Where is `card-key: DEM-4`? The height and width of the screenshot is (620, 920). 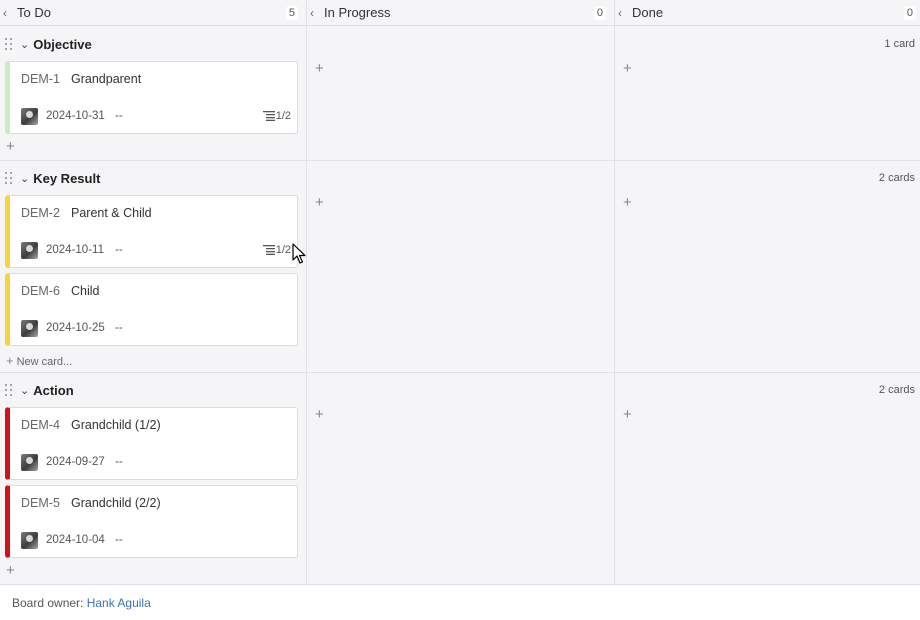
card-key: DEM-4 is located at coordinates (40, 425).